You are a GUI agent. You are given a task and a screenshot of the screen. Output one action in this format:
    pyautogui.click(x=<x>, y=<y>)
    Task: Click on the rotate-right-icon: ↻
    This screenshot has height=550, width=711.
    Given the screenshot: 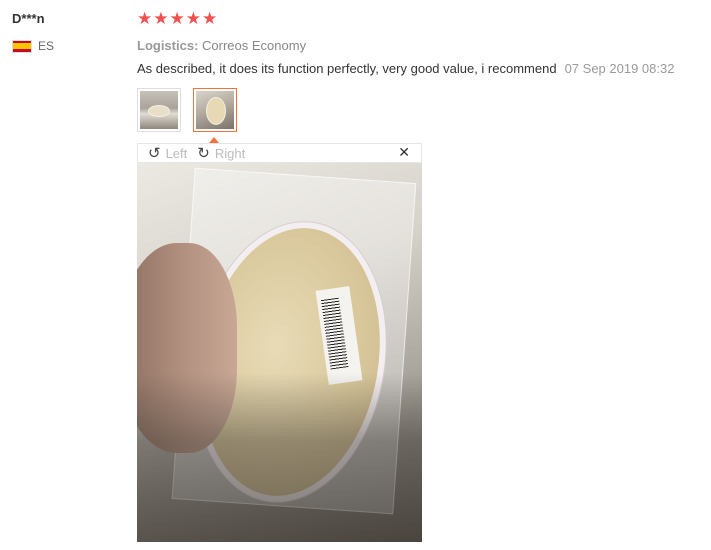 What is the action you would take?
    pyautogui.click(x=203, y=153)
    